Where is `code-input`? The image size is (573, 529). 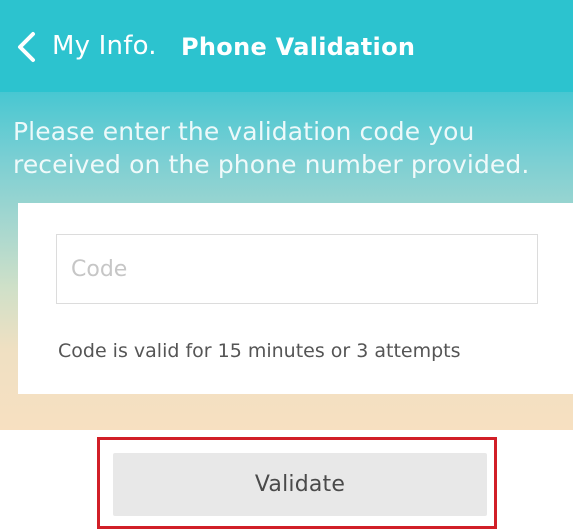 code-input is located at coordinates (297, 269).